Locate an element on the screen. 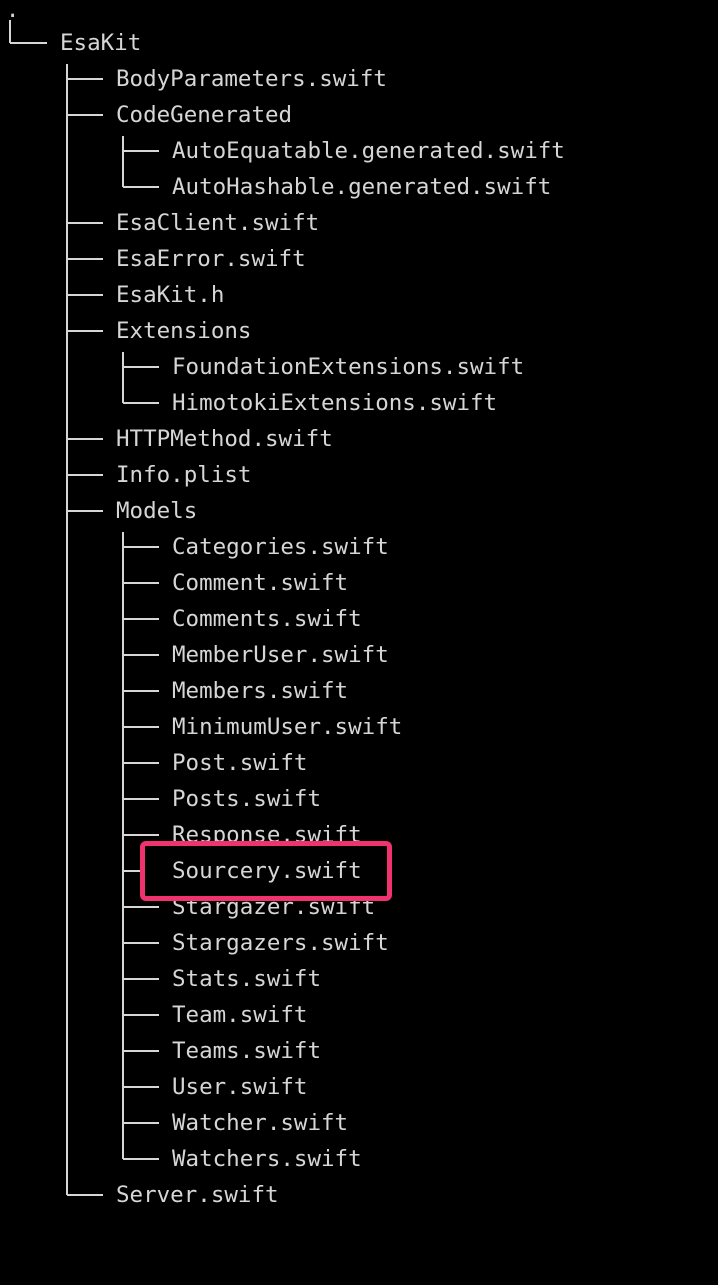  file-name: Teams.swift is located at coordinates (247, 1051).